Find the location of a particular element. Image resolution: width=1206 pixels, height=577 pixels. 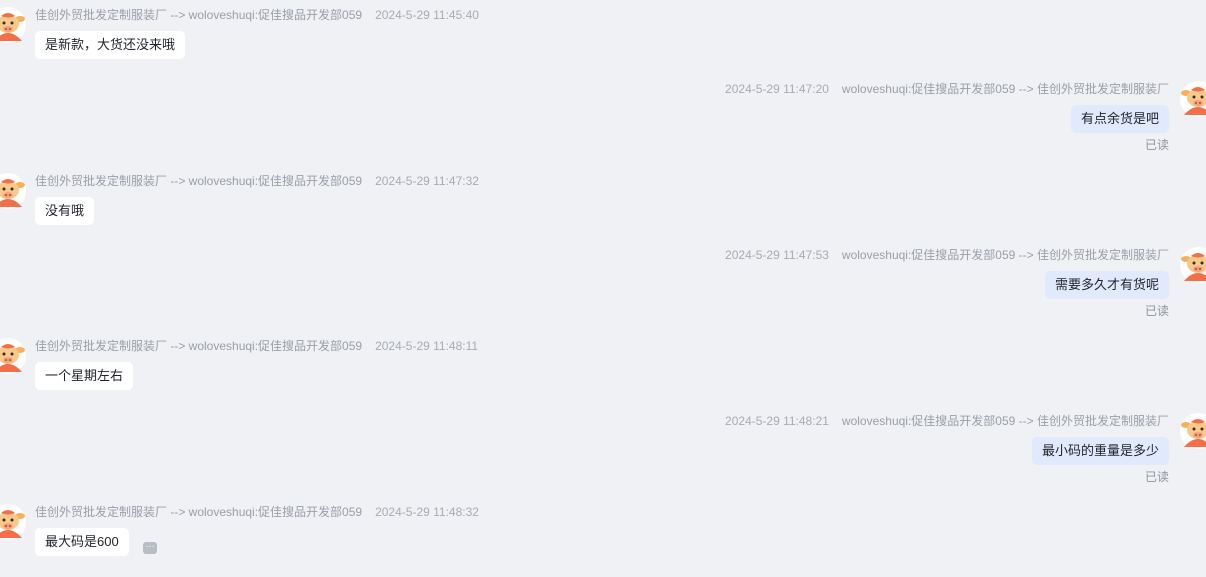

message-time: 2024-5-29 11:47:53 is located at coordinates (777, 255).